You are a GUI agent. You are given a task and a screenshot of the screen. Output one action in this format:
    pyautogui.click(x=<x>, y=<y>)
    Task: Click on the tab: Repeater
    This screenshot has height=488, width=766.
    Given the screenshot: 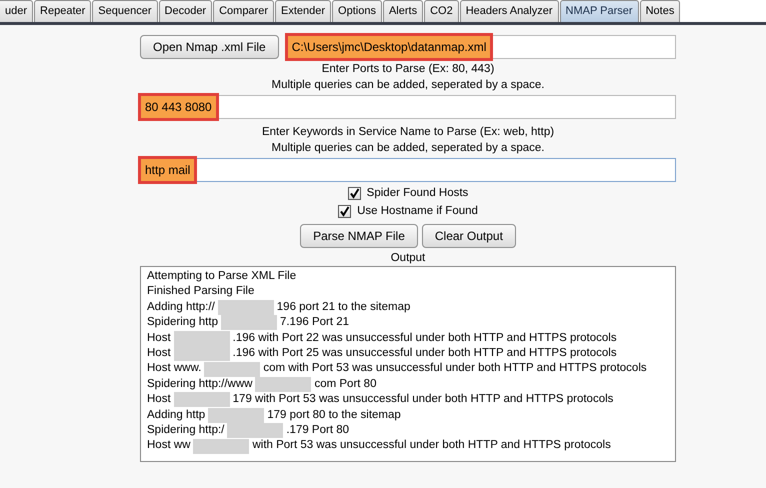 What is the action you would take?
    pyautogui.click(x=63, y=11)
    